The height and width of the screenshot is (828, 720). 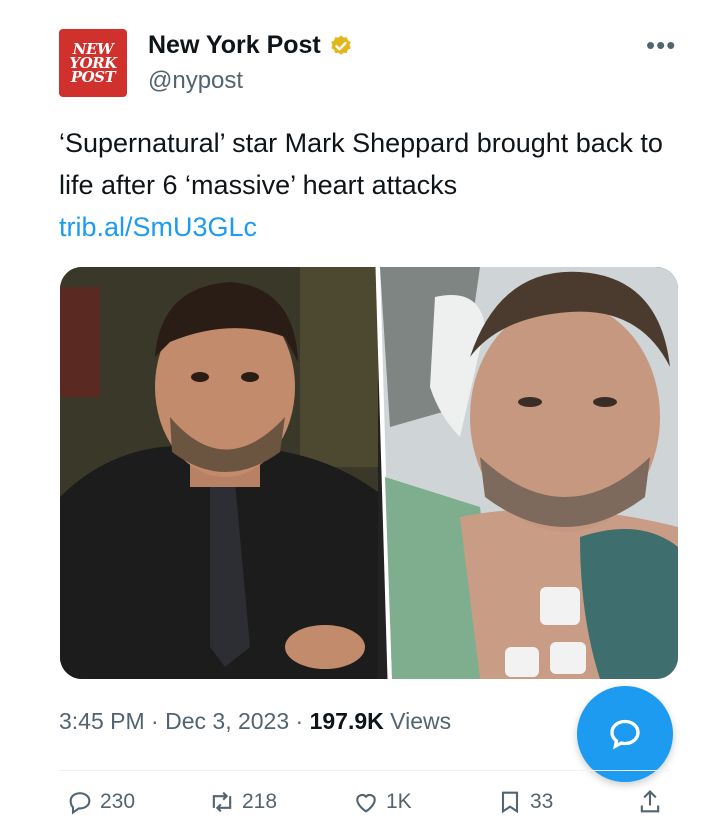 What do you see at coordinates (195, 81) in the screenshot?
I see `author-handle: @nypost` at bounding box center [195, 81].